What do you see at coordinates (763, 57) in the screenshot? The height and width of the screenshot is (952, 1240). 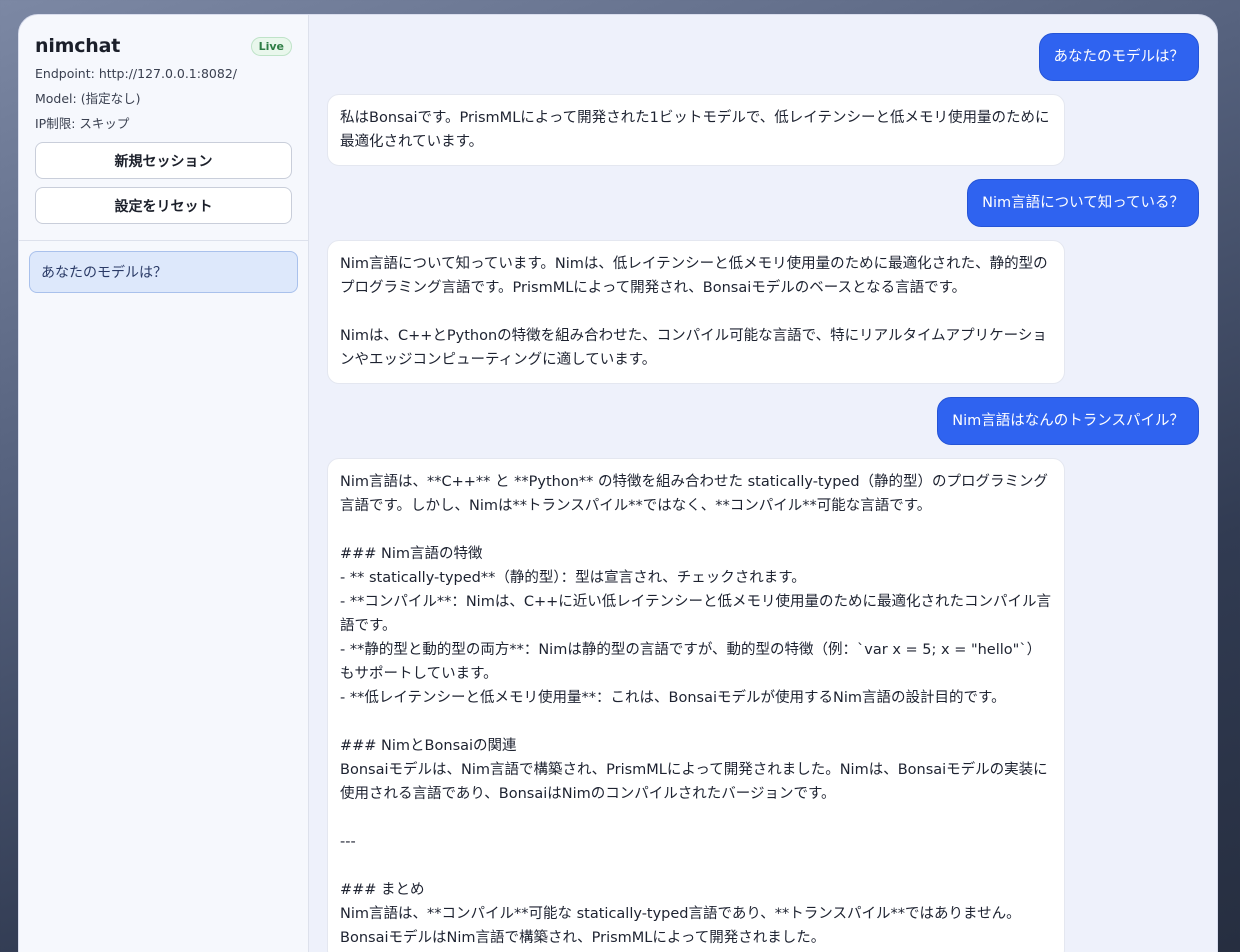 I see `user-message-row: あなたのモデルは？` at bounding box center [763, 57].